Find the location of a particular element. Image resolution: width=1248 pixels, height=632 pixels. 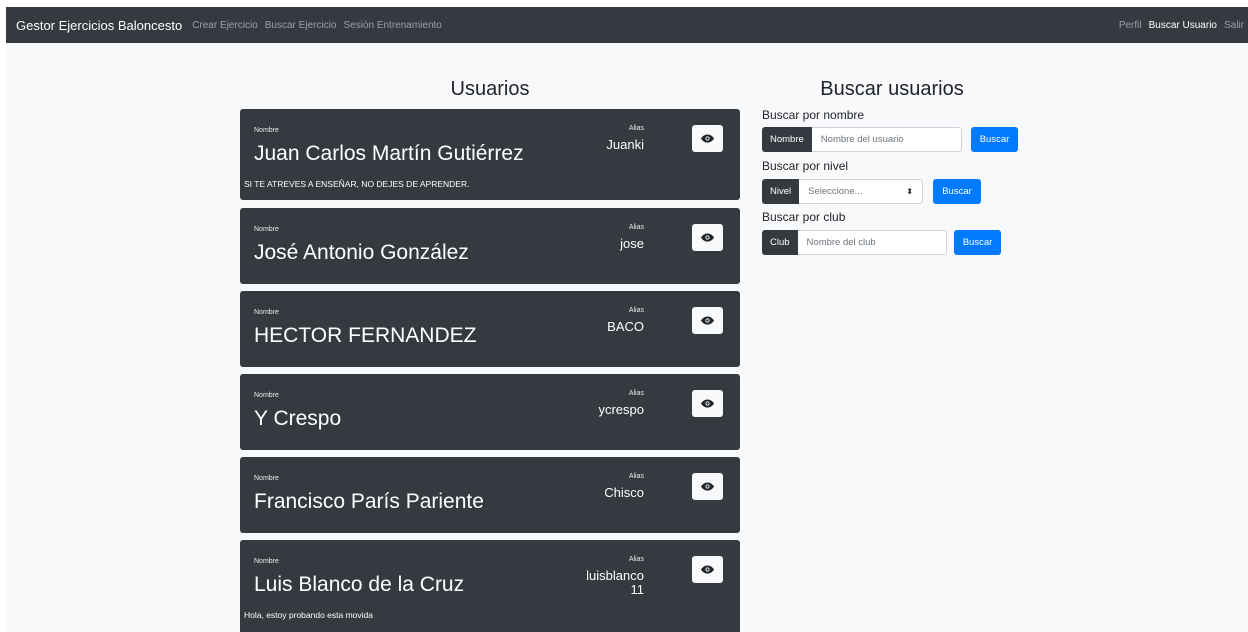

search-name-group: Nombre Nombre del usuario is located at coordinates (862, 139).